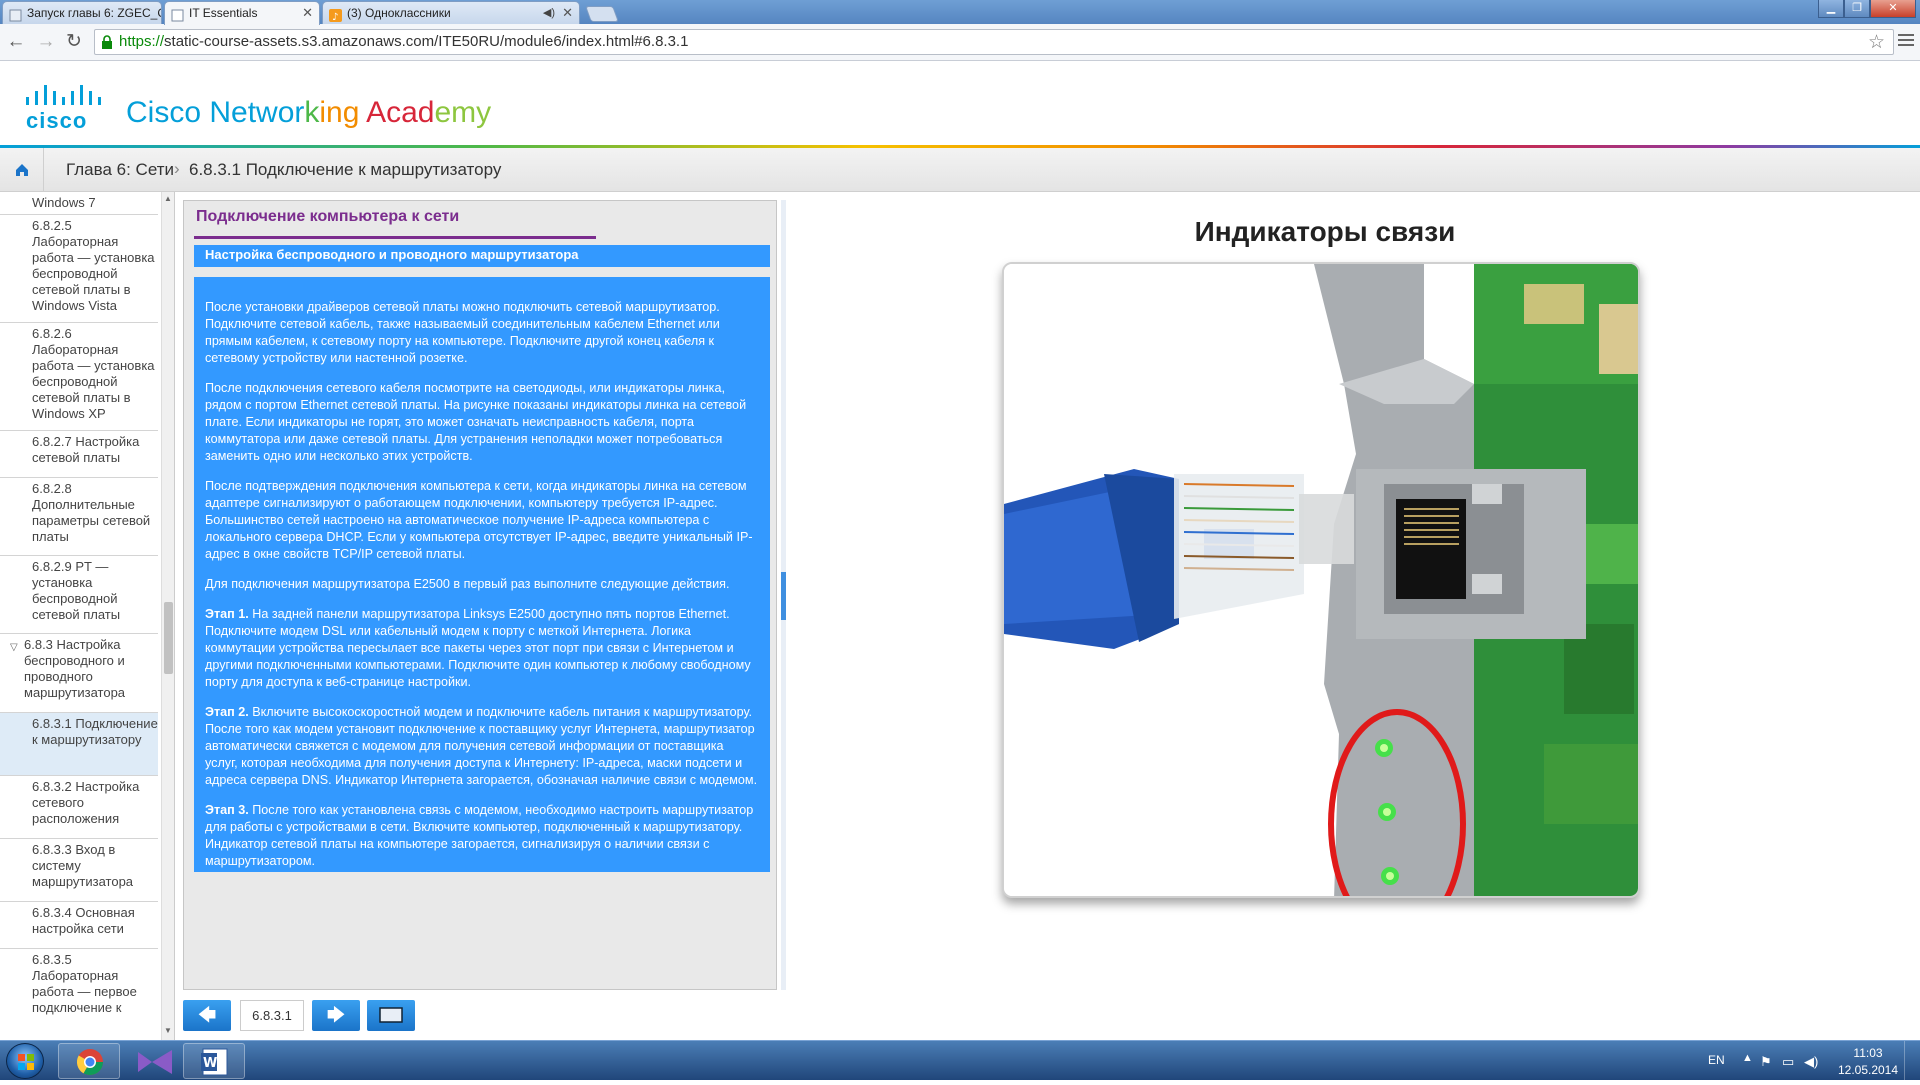  Describe the element at coordinates (1716, 1060) in the screenshot. I see `language-indicator: EN` at that location.